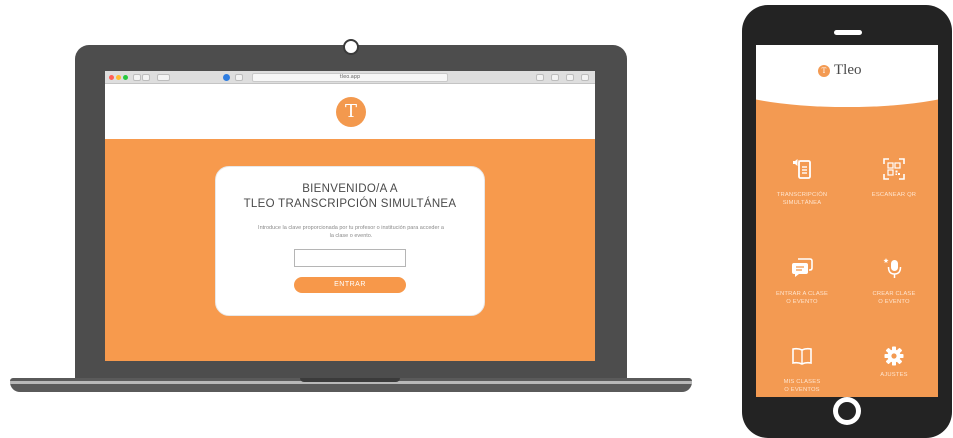 Image resolution: width=953 pixels, height=438 pixels. I want to click on card-title-line1: BIENVENIDO/A A, so click(350, 189).